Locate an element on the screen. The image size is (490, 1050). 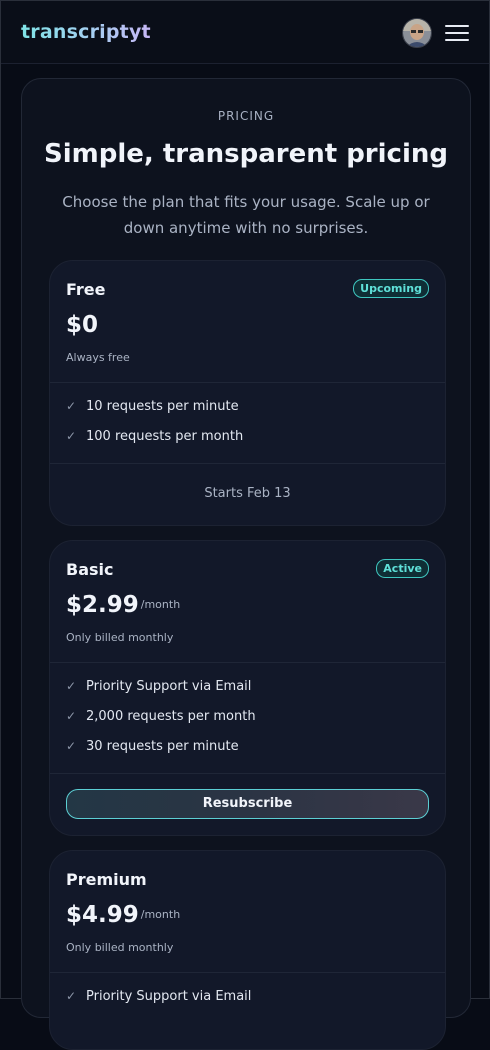
feature-item: ✓ 2,000 requests per month is located at coordinates (161, 716).